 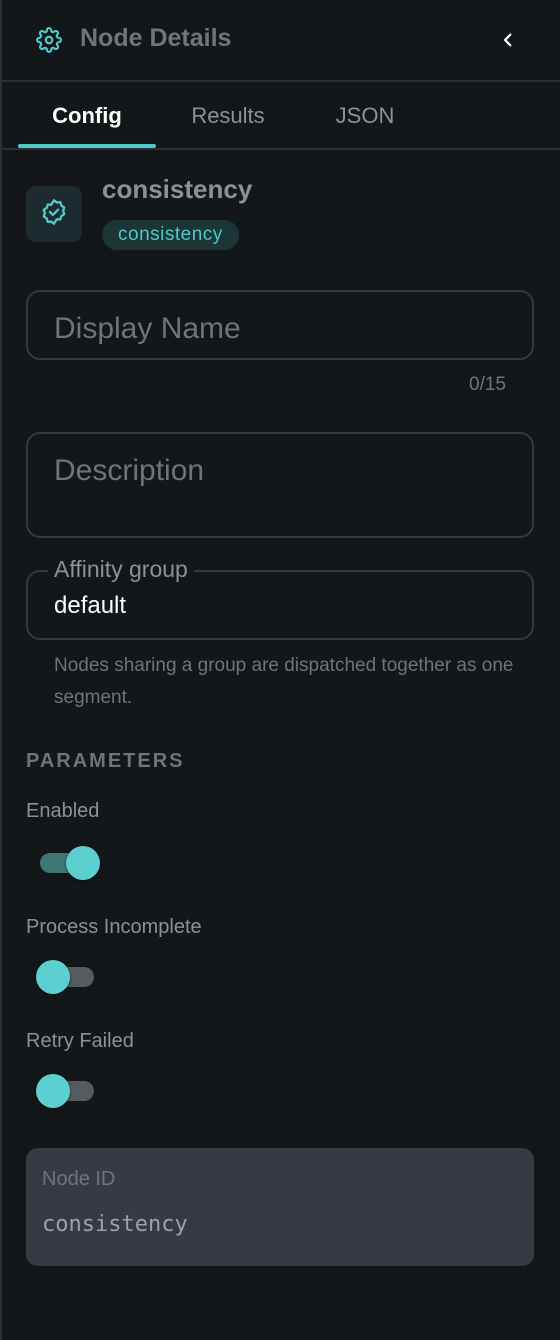 I want to click on enabled-toggle, so click(x=68, y=862).